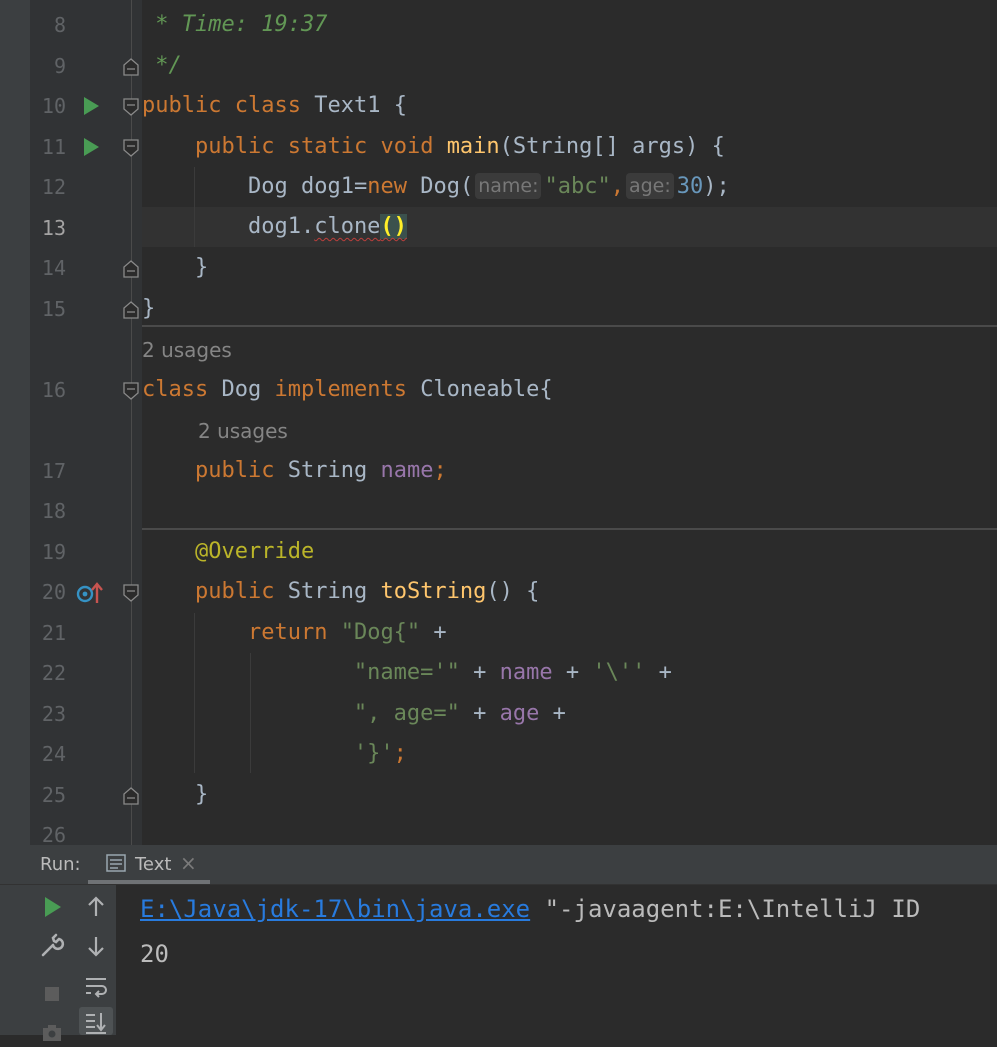 Image resolution: width=997 pixels, height=1047 pixels. Describe the element at coordinates (175, 268) in the screenshot. I see `code-line-14: }` at that location.